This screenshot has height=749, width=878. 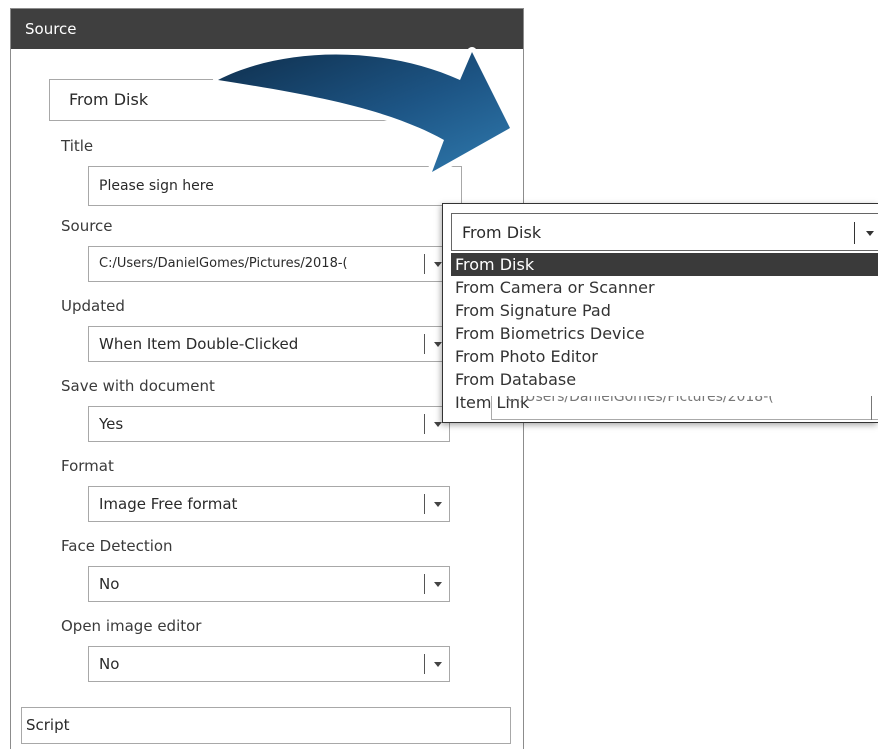 I want to click on save-with-document-label: Save with document, so click(x=138, y=386).